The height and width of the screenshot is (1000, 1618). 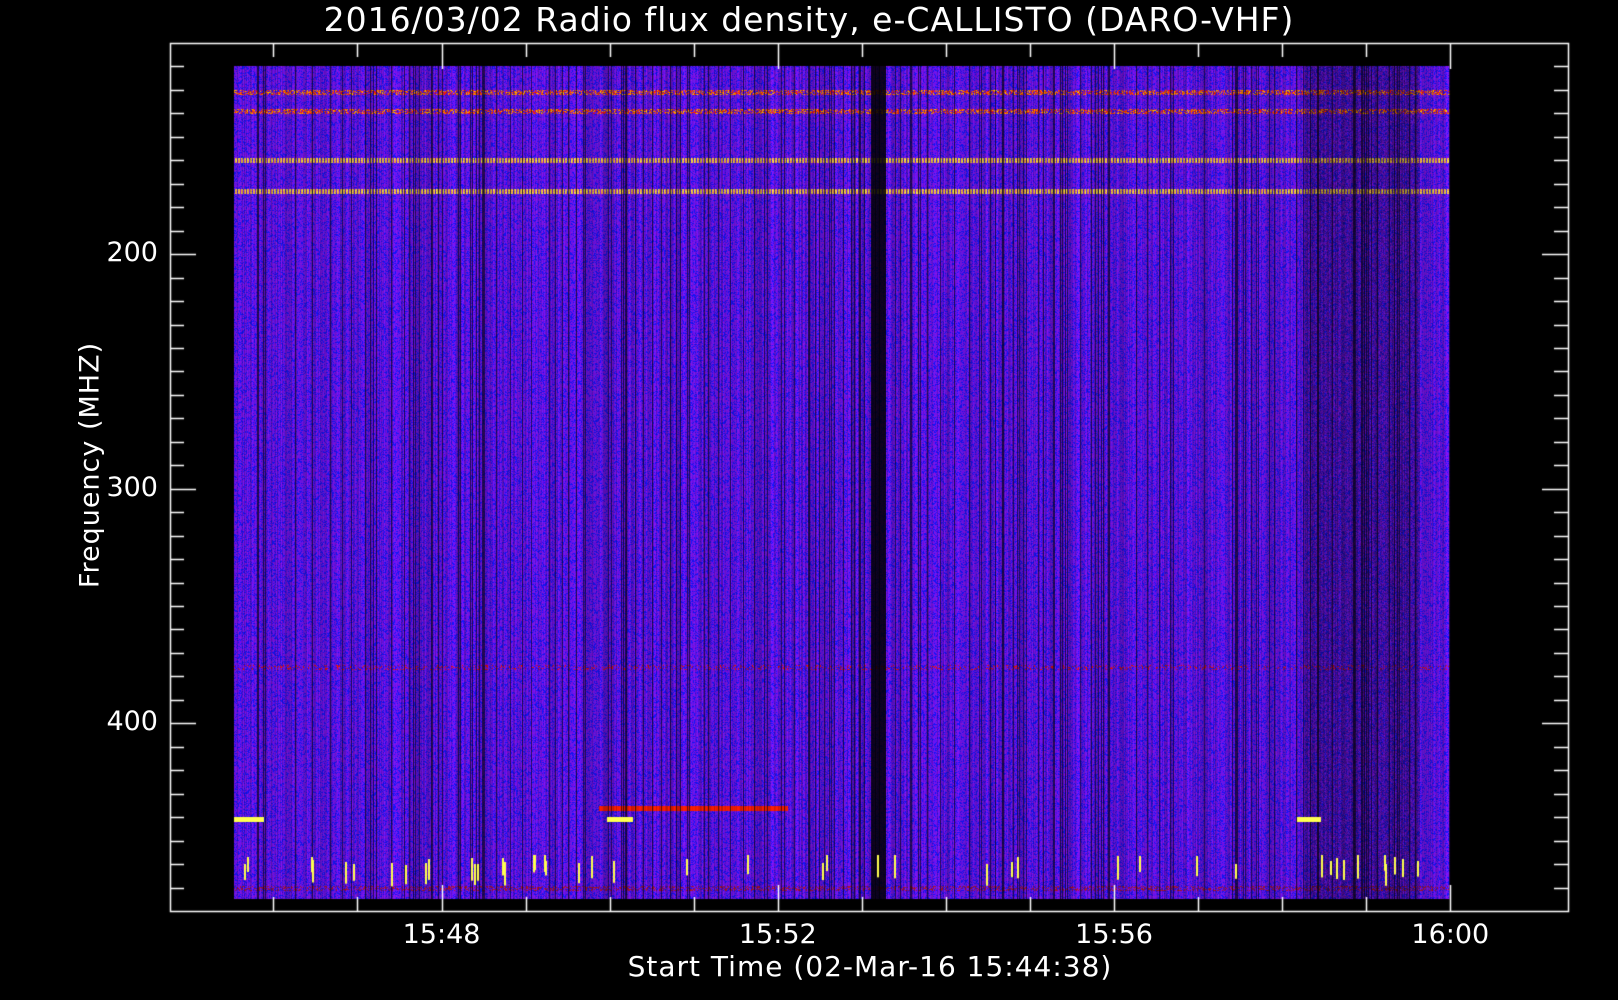 What do you see at coordinates (132, 253) in the screenshot?
I see `y-tick-label: 200` at bounding box center [132, 253].